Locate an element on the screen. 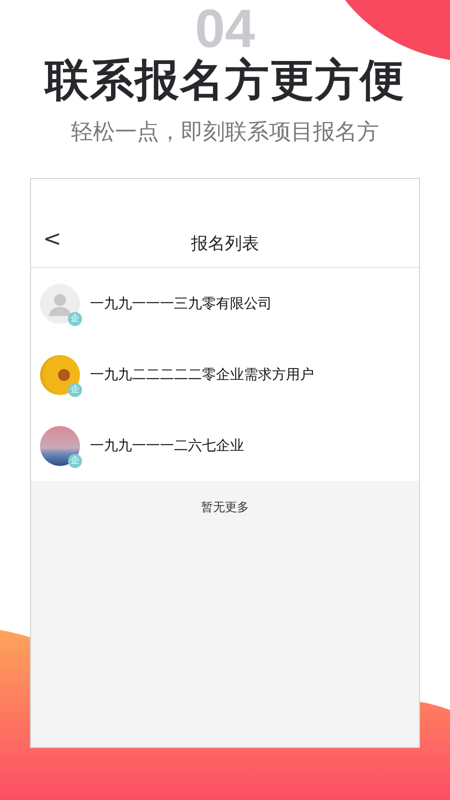  list-item: 企 一九九一一一二六七企业 is located at coordinates (225, 445).